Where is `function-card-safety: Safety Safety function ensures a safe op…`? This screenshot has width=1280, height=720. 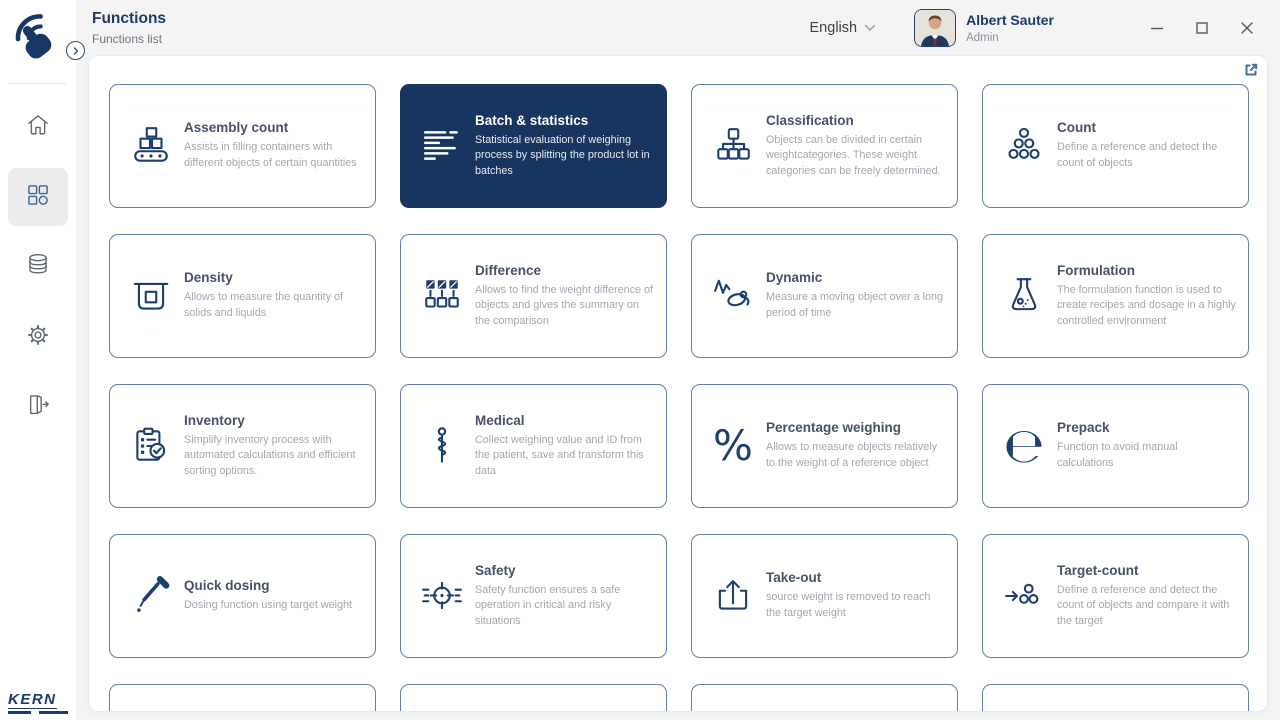
function-card-safety: Safety Safety function ensures a safe op… is located at coordinates (533, 596).